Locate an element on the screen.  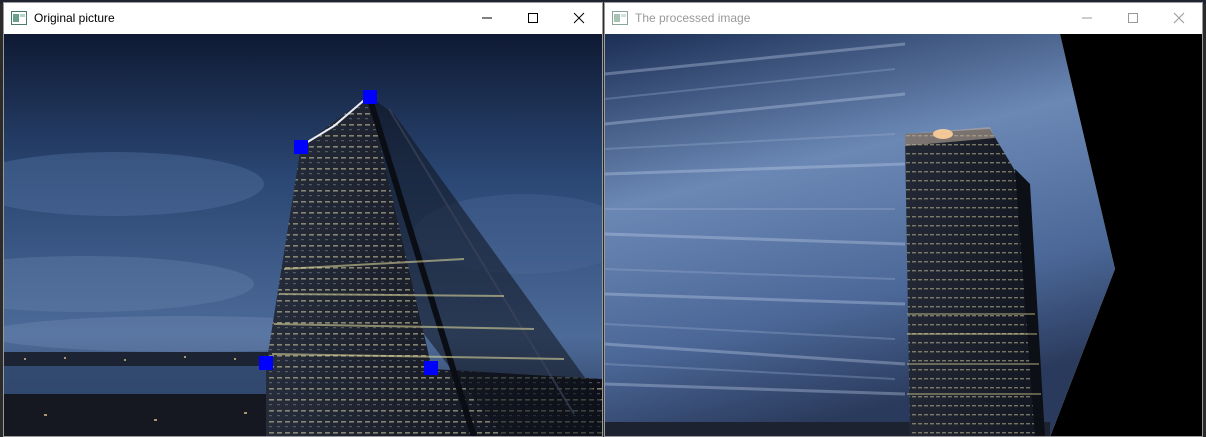
titlebar: The processed image is located at coordinates (903, 18).